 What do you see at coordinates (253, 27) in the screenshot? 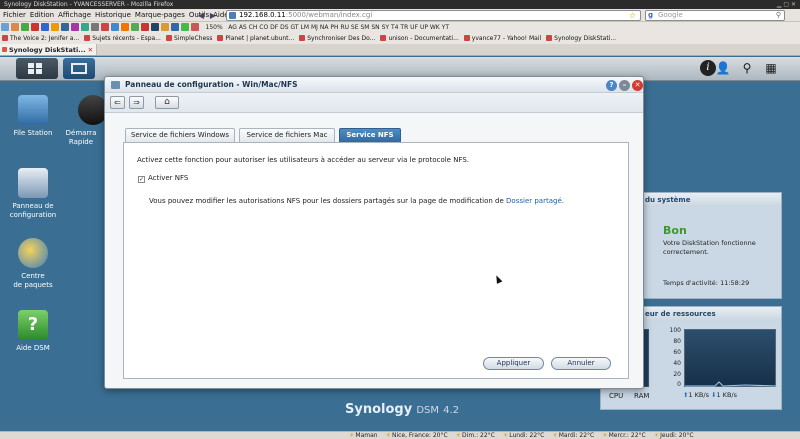
I see `bookmark-short: CH` at bounding box center [253, 27].